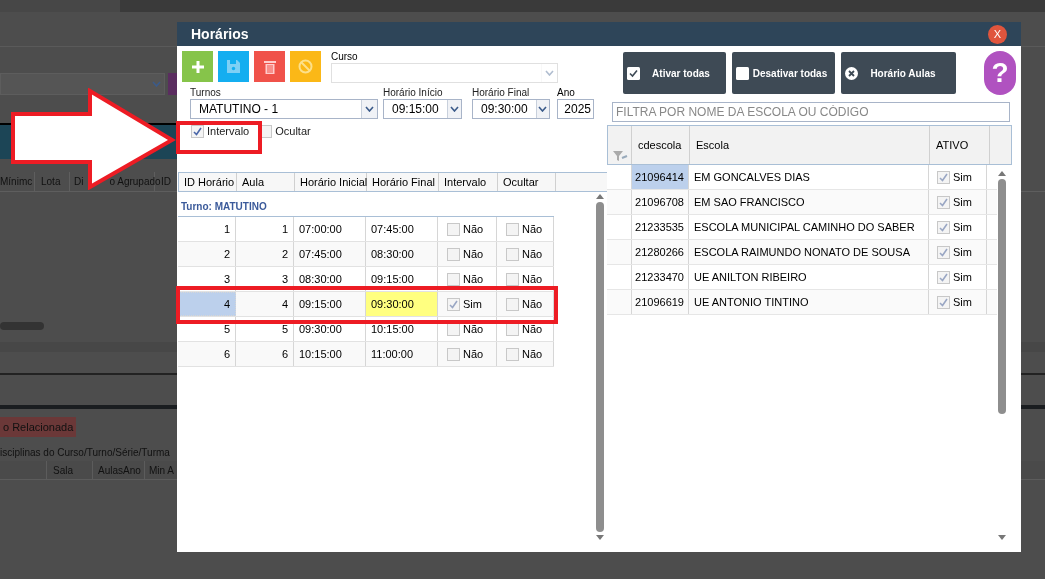 The image size is (1045, 579). I want to click on column-header: Ocultar, so click(527, 182).